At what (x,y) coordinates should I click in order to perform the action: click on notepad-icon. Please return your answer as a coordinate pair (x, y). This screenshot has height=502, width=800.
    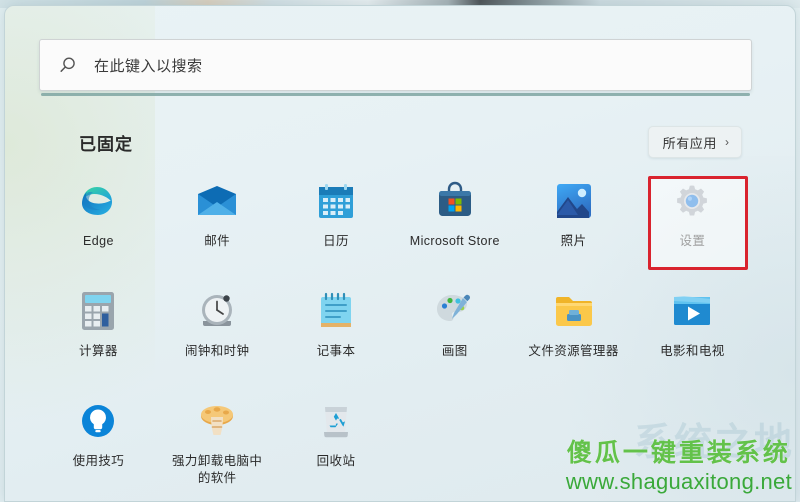
    Looking at the image, I should click on (336, 311).